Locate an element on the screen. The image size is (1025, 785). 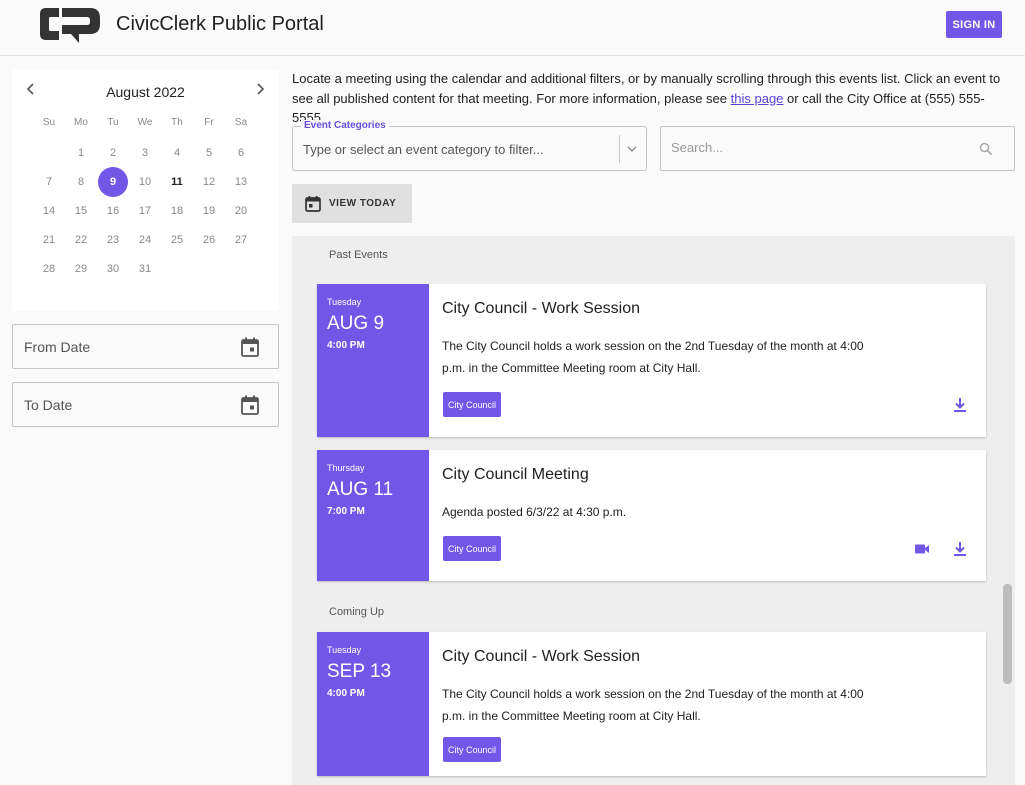
chevron-down-icon is located at coordinates (632, 149).